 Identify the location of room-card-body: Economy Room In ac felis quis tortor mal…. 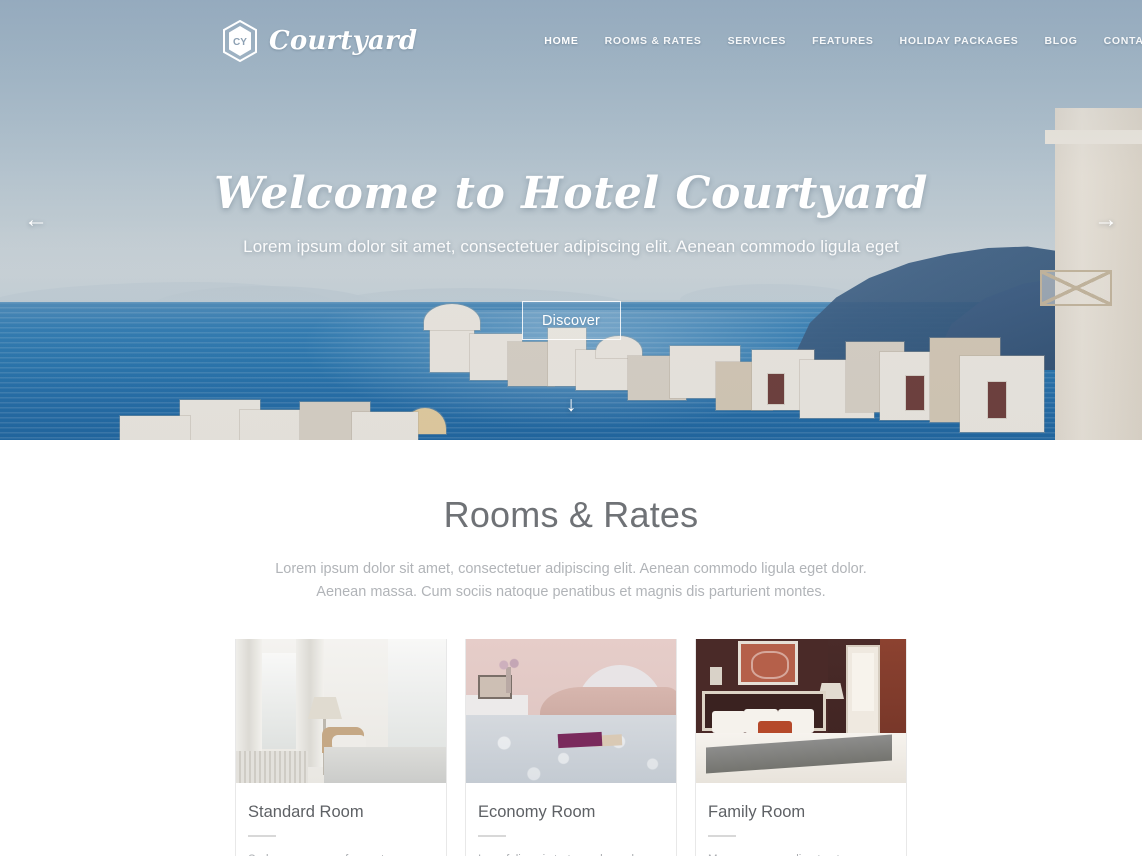
(571, 819).